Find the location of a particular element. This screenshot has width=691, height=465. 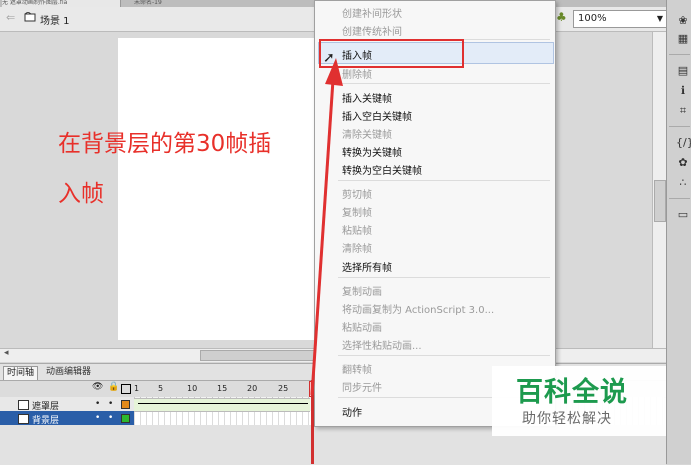

menu-item-select-all-frames: 选择所有帧 is located at coordinates (367, 266).